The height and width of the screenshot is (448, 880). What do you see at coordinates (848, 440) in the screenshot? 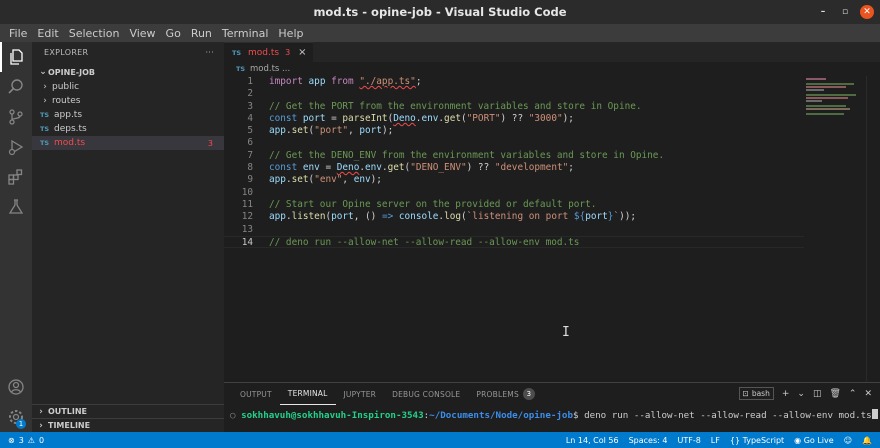
I see `feedback-icon: ☺` at bounding box center [848, 440].